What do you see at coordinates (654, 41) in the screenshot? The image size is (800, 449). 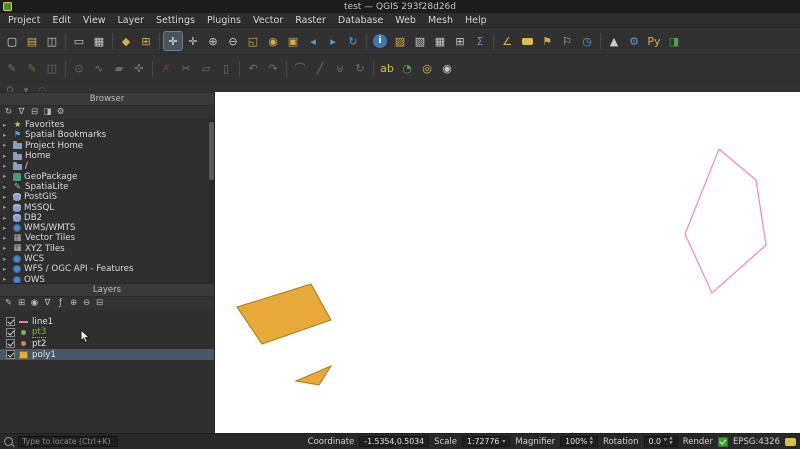 I see `python-console-icon: Py` at bounding box center [654, 41].